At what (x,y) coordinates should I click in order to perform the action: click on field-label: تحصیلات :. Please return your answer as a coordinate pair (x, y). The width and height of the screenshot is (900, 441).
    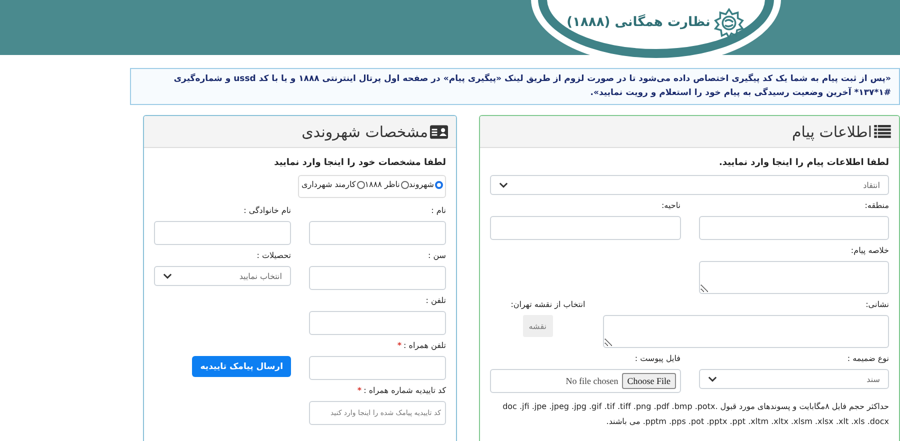
    Looking at the image, I should click on (273, 256).